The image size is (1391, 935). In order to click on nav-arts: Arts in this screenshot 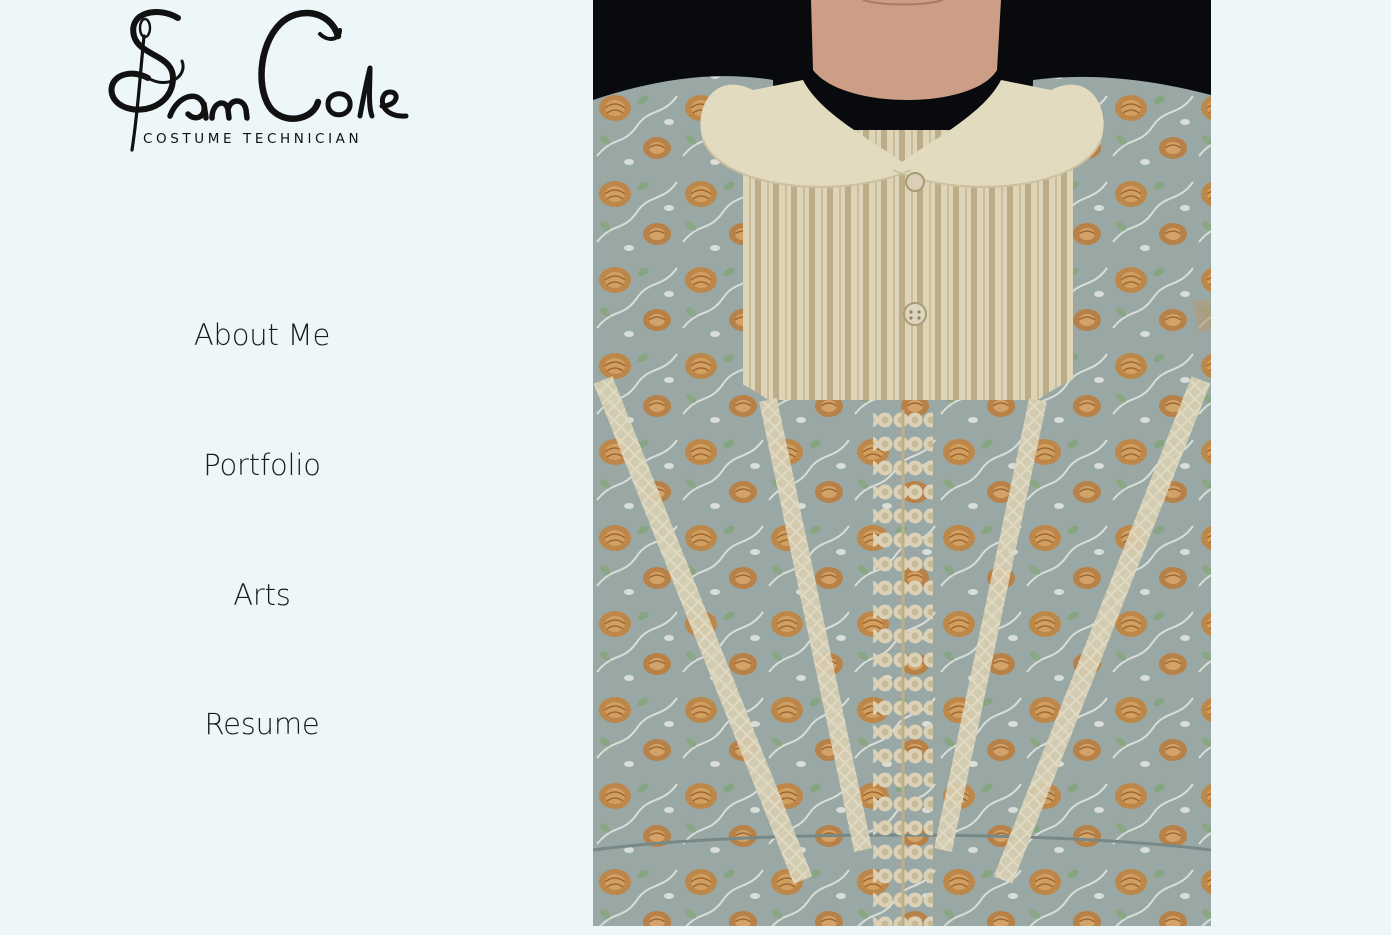, I will do `click(262, 595)`.